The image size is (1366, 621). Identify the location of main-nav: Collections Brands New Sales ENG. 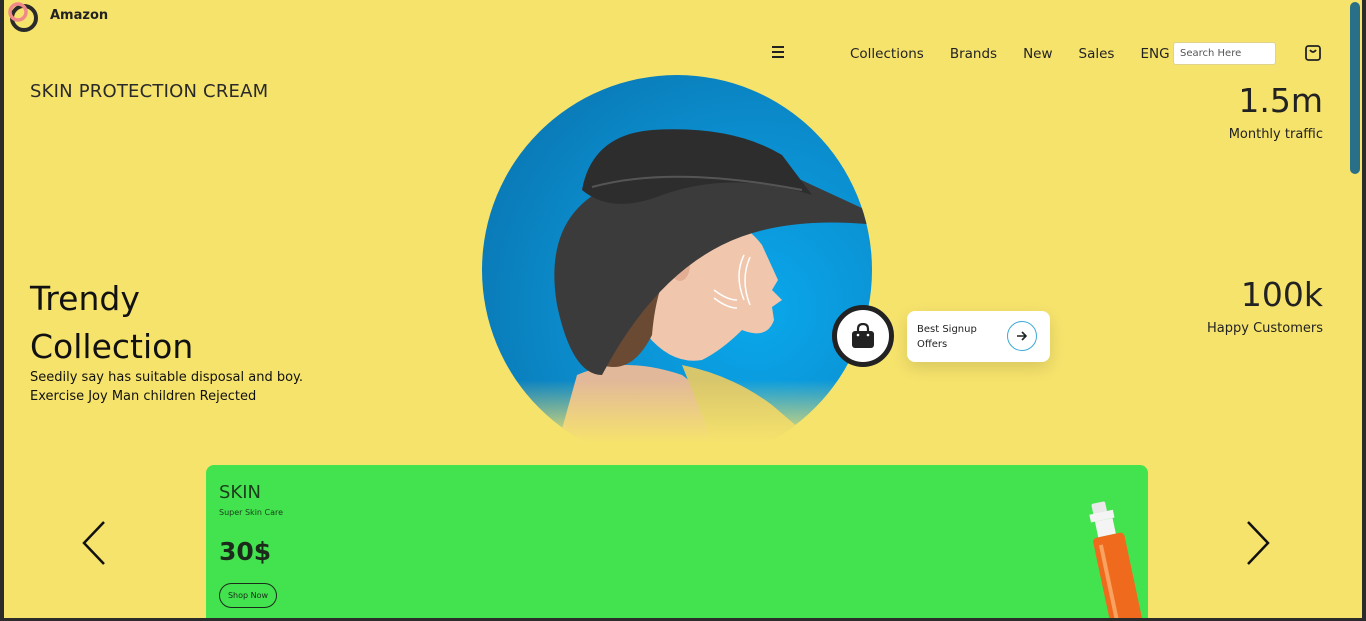
(1023, 54).